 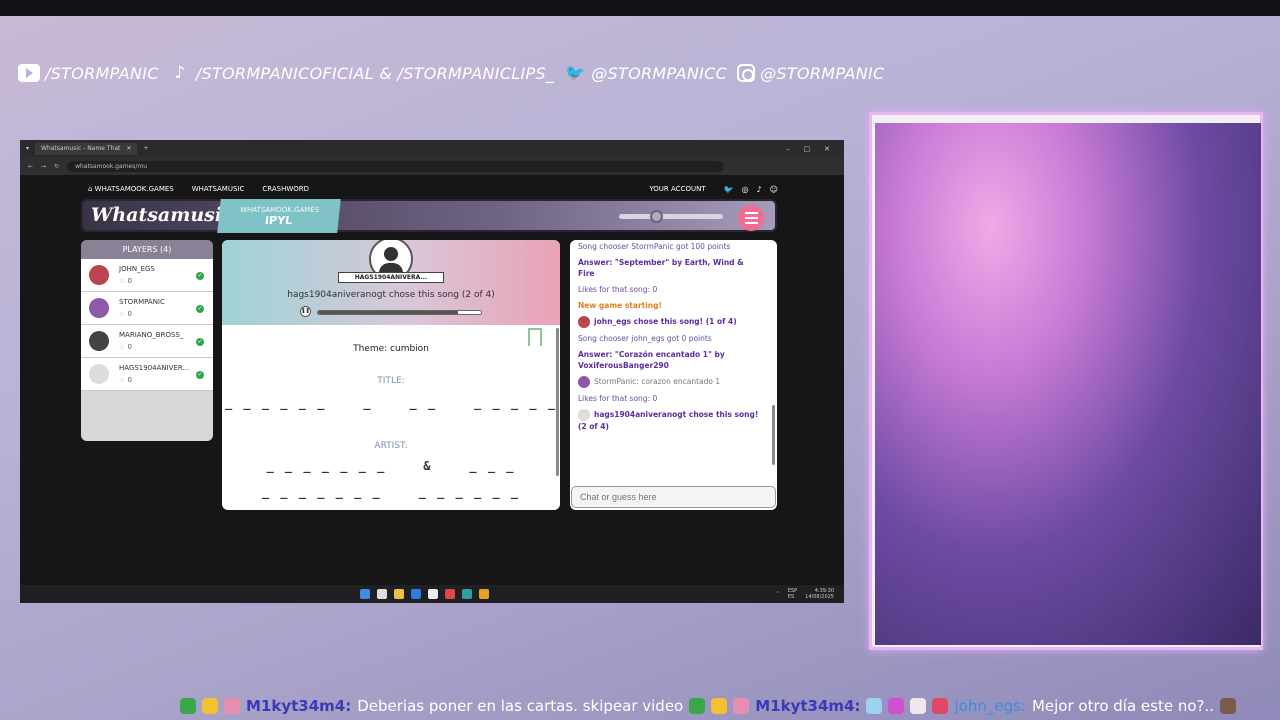 I want to click on browser-tab-strip: ▾ Whatsamusic - Name That ✕ + – □ ✕, so click(x=432, y=148).